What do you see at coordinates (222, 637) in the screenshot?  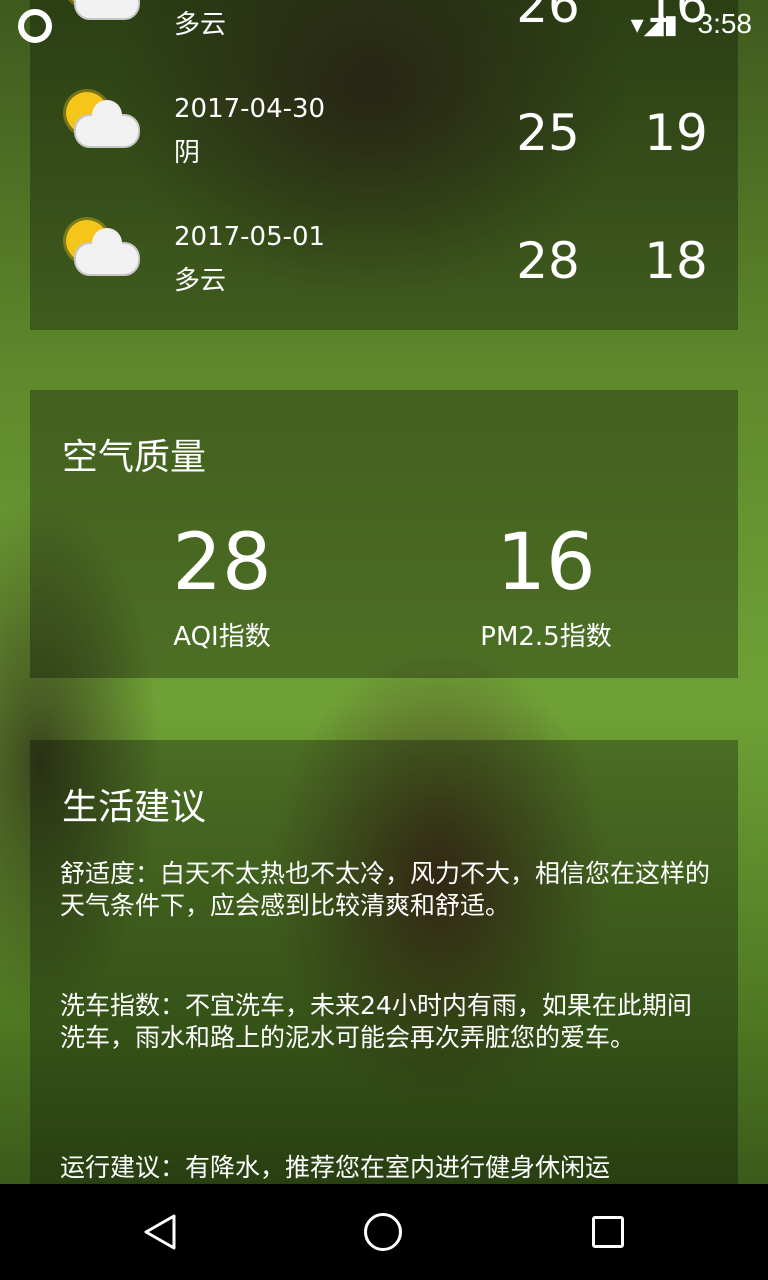 I see `aqi-label: AQI指数` at bounding box center [222, 637].